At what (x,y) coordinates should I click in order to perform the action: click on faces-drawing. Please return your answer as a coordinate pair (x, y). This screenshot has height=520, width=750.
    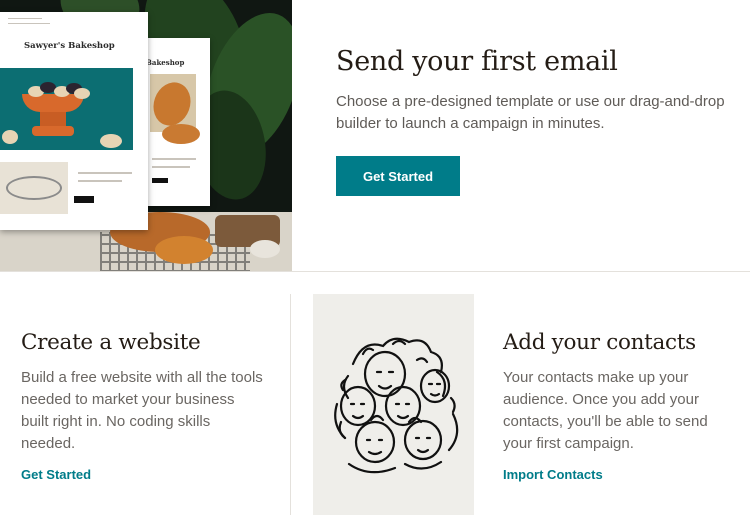
    Looking at the image, I should click on (396, 405).